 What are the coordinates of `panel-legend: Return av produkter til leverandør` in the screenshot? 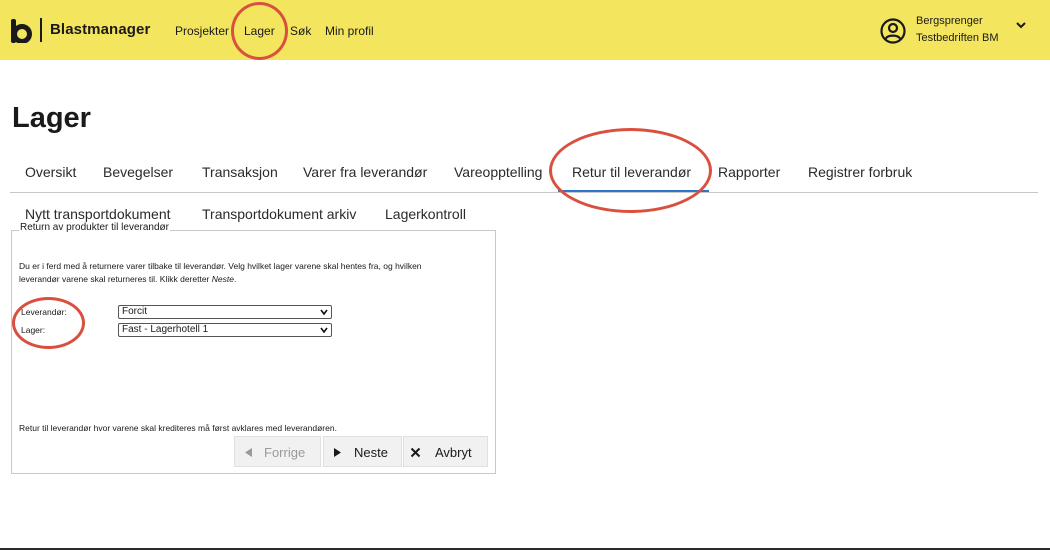 It's located at (94, 227).